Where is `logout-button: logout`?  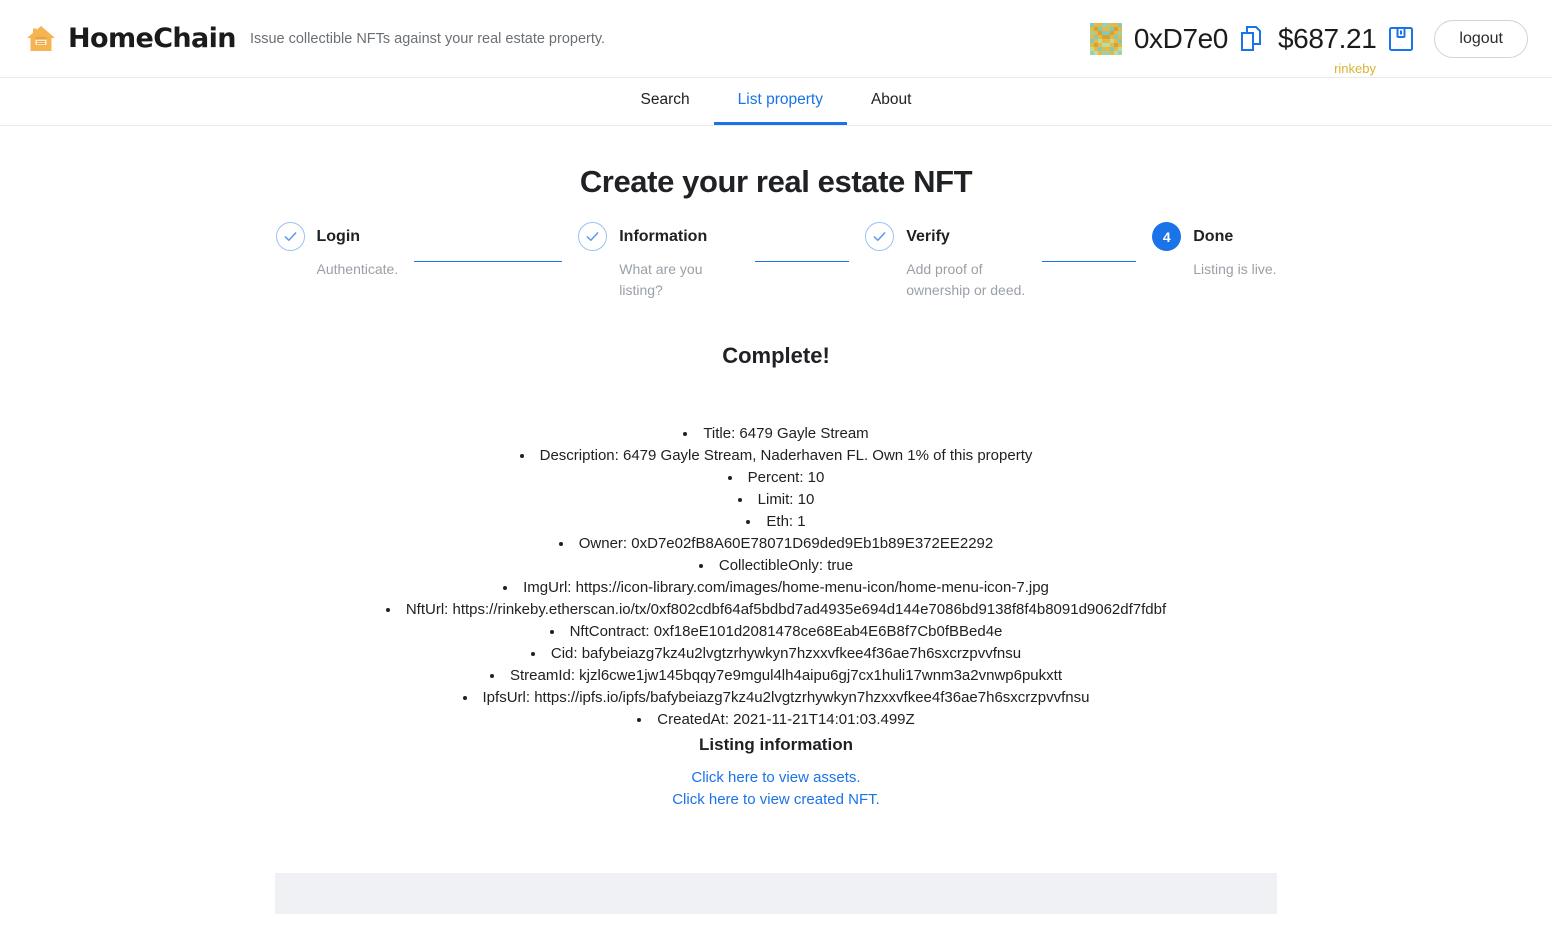
logout-button: logout is located at coordinates (1481, 38).